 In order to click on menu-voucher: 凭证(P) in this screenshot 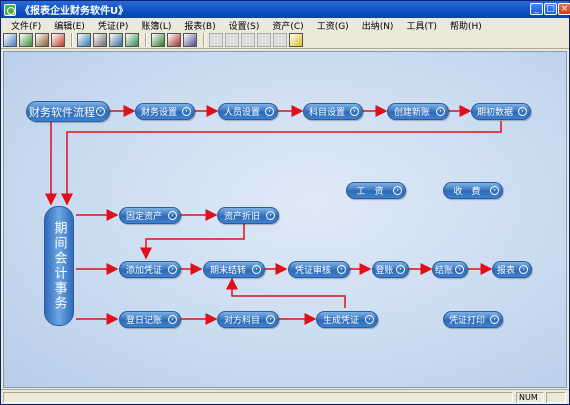, I will do `click(115, 25)`.